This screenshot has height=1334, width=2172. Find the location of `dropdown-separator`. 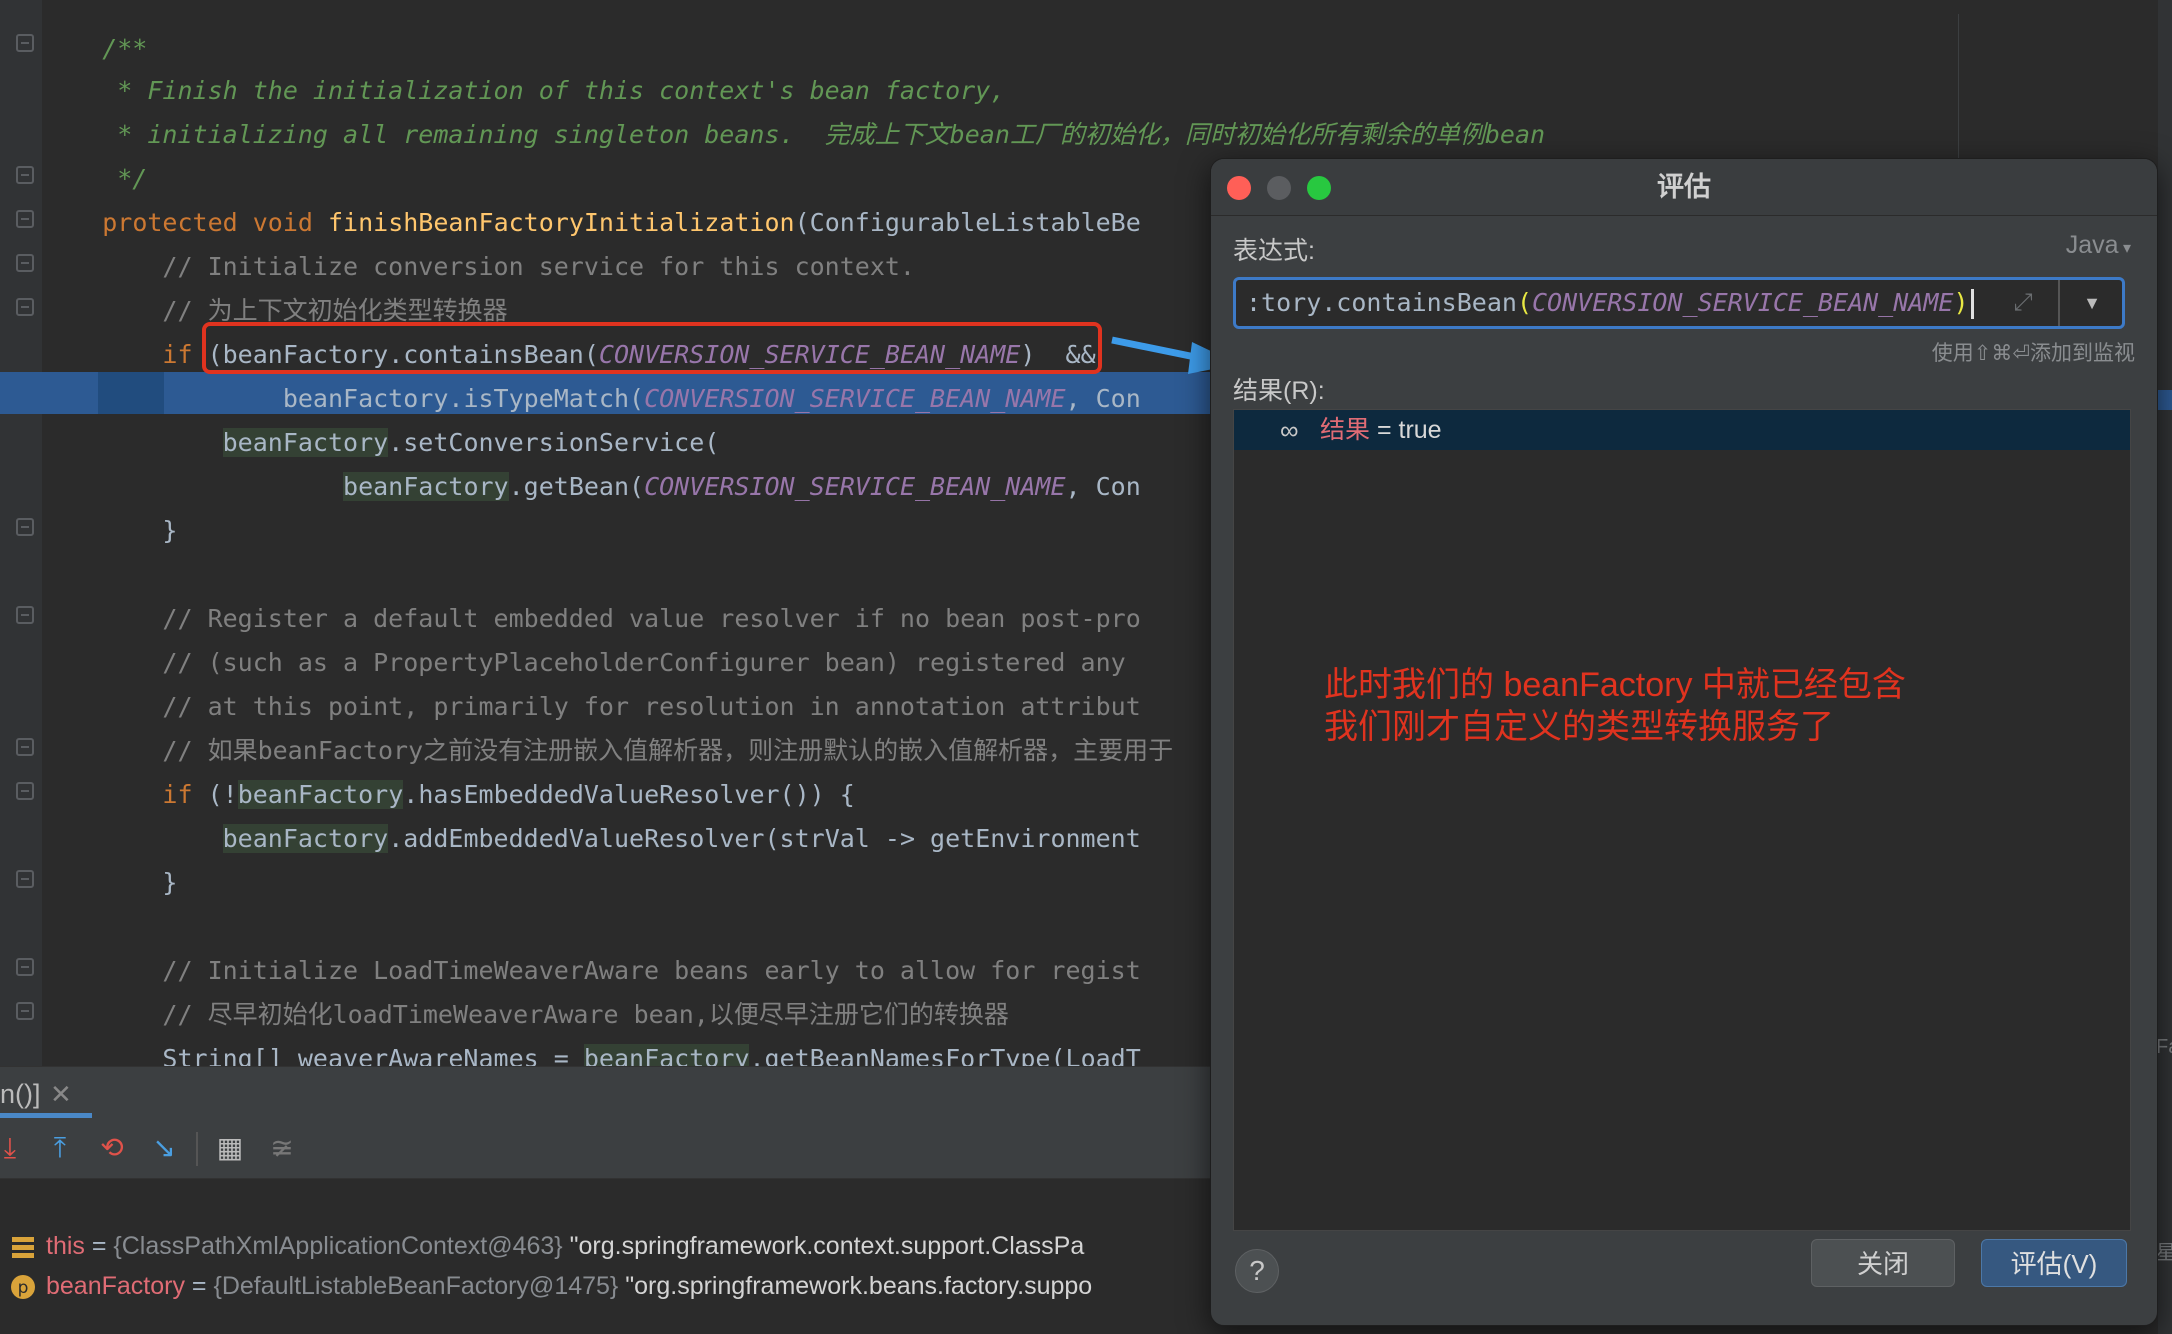

dropdown-separator is located at coordinates (2059, 303).